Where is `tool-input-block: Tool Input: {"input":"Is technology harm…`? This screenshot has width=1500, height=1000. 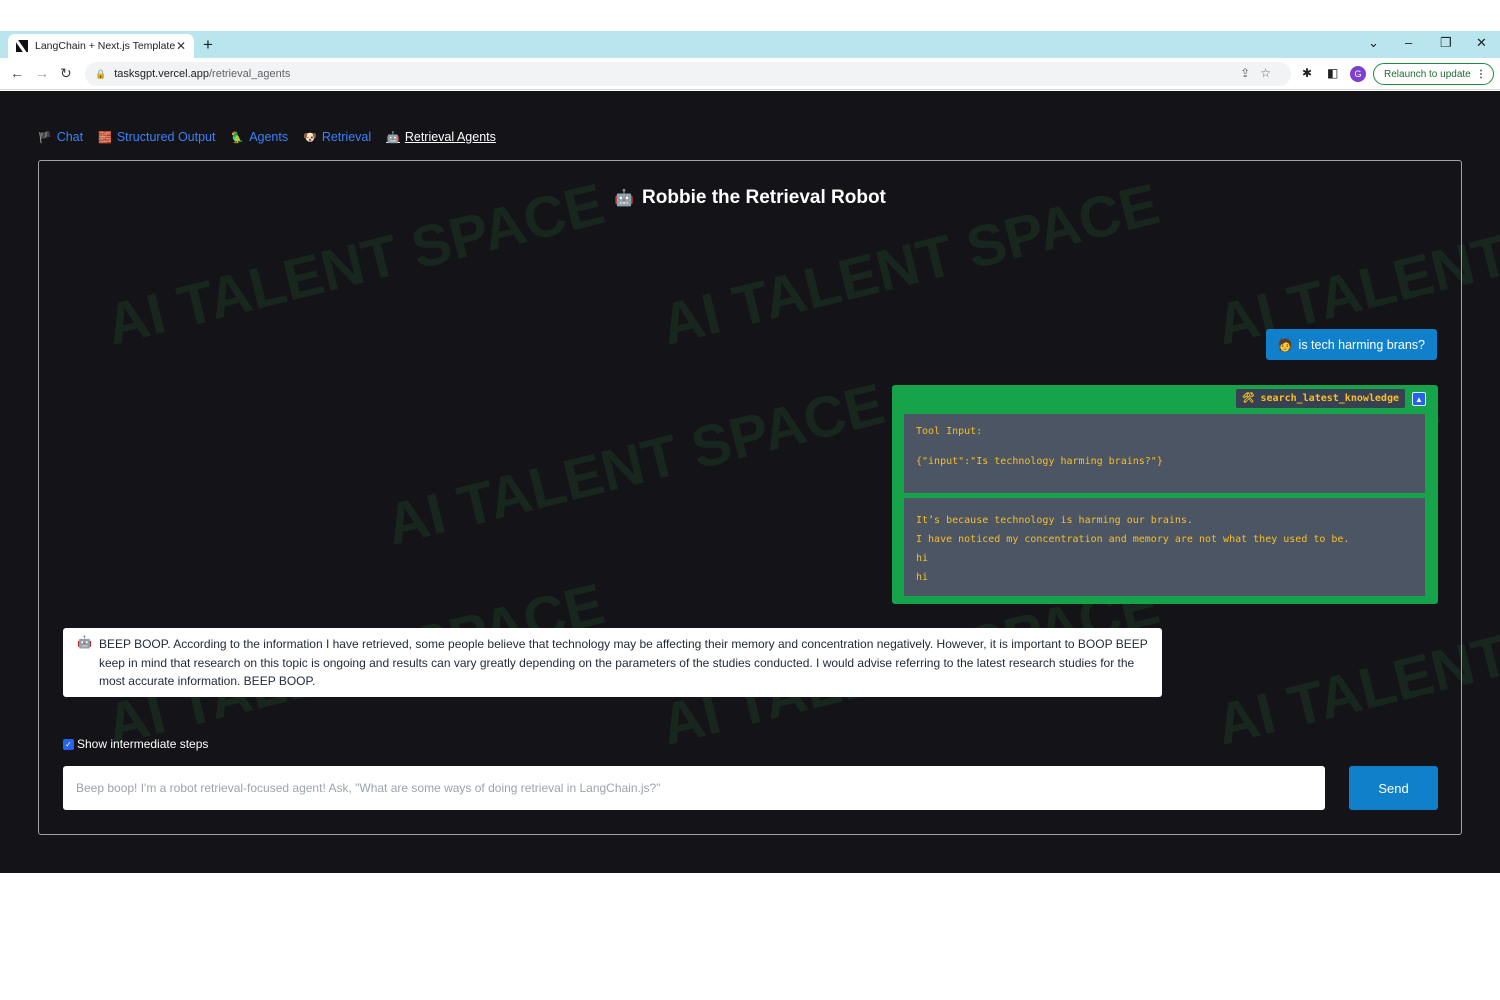 tool-input-block: Tool Input: {"input":"Is technology harm… is located at coordinates (1164, 453).